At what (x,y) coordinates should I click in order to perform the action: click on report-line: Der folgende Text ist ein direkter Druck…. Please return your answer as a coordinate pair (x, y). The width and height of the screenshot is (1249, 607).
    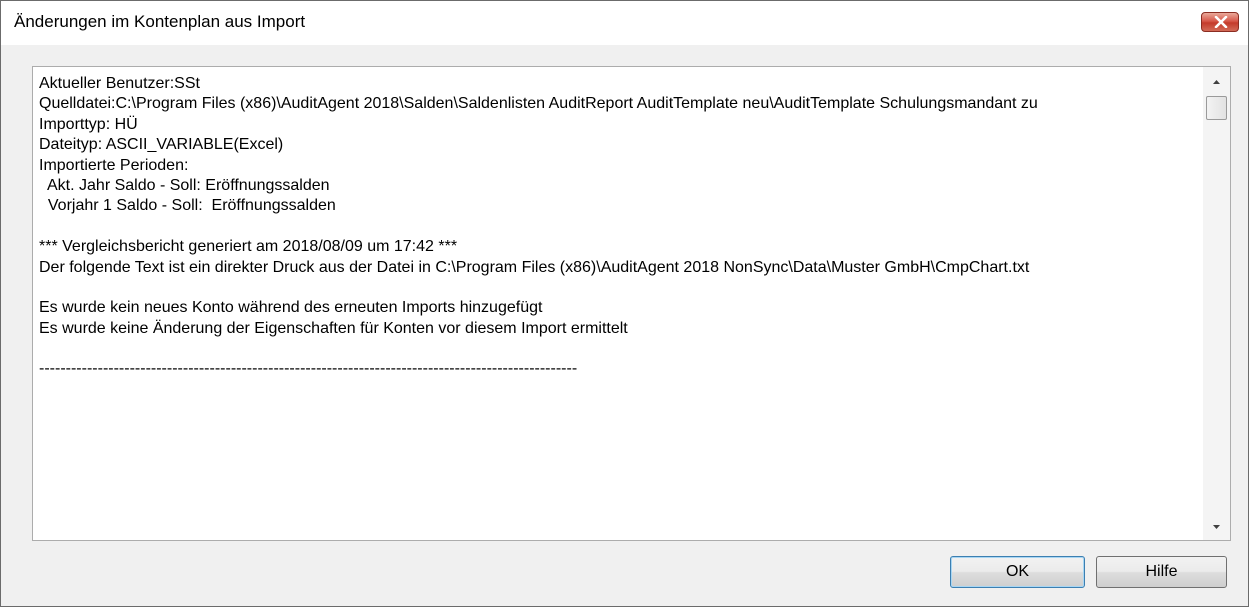
    Looking at the image, I should click on (534, 267).